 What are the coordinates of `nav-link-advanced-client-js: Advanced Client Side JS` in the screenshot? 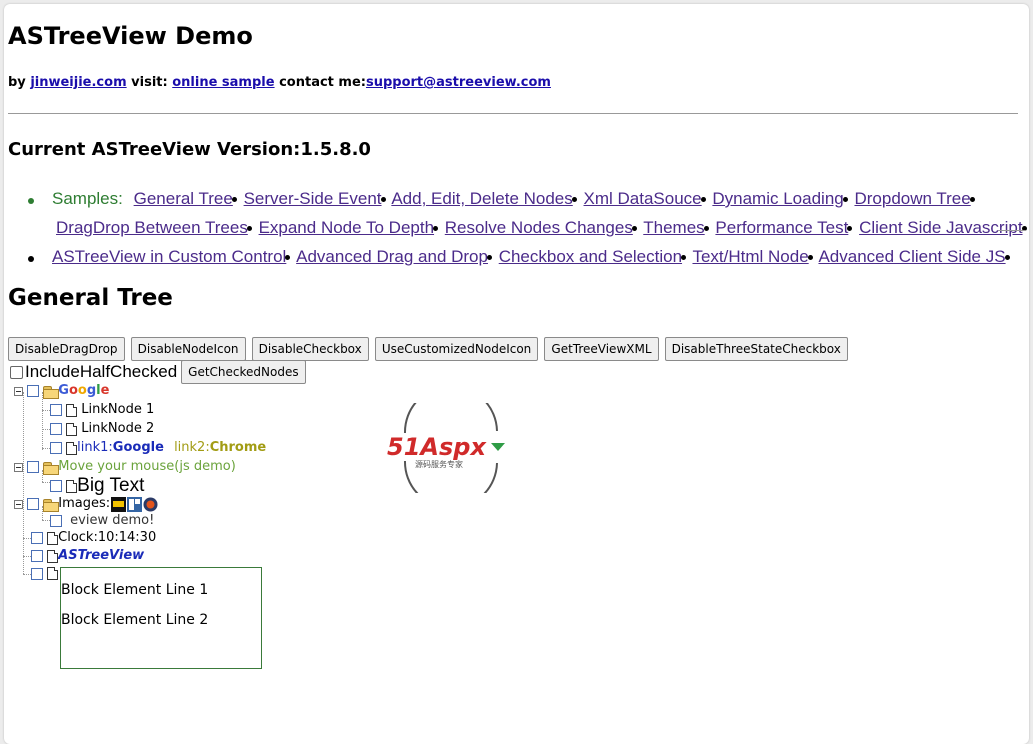 It's located at (914, 256).